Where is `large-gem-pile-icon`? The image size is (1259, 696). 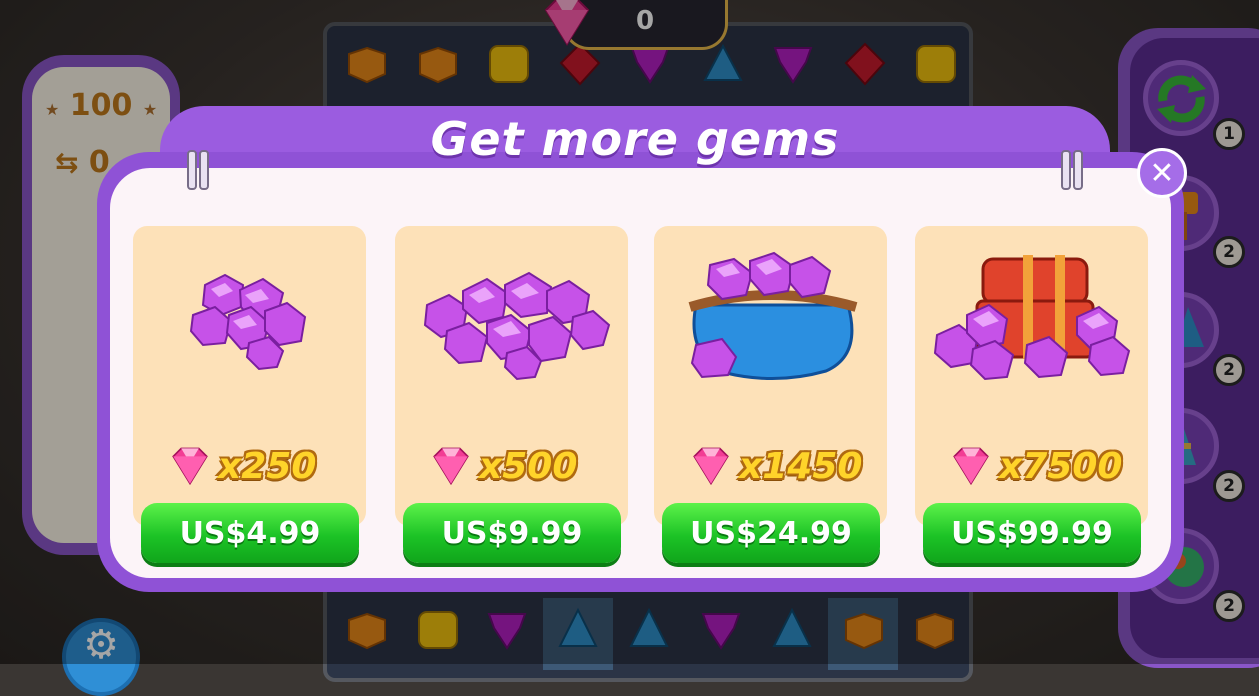
large-gem-pile-icon is located at coordinates (517, 326).